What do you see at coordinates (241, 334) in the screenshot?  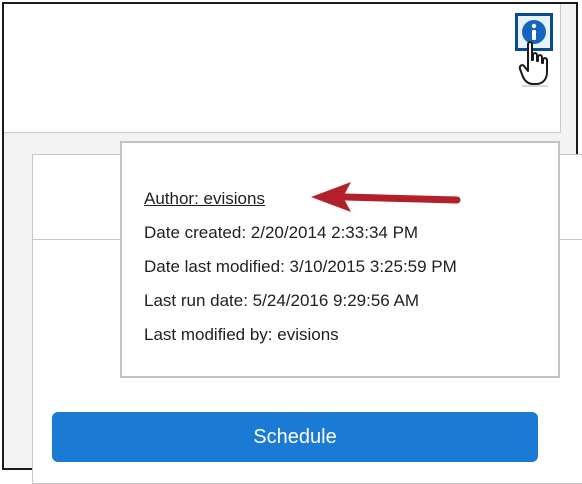 I see `last-modified-by: Last modified by: evisions` at bounding box center [241, 334].